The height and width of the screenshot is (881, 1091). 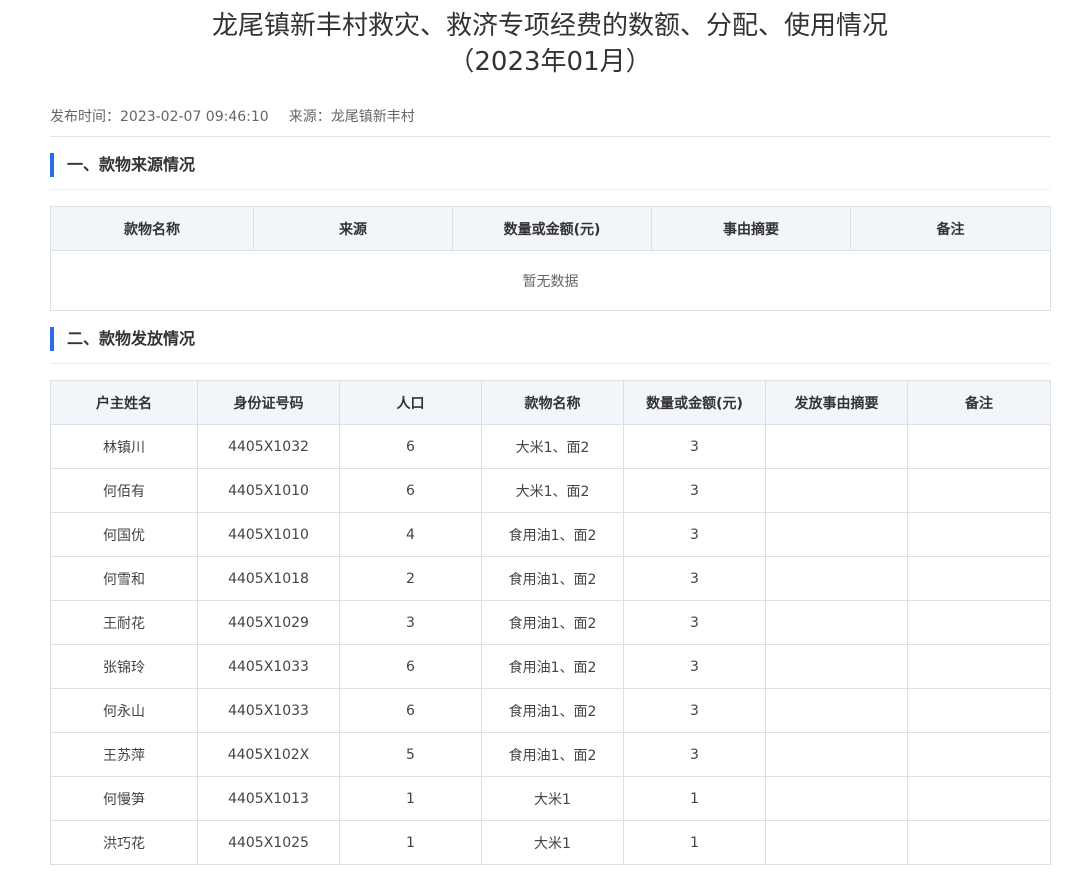 What do you see at coordinates (124, 622) in the screenshot?
I see `cell-household-head-name: 王耐花` at bounding box center [124, 622].